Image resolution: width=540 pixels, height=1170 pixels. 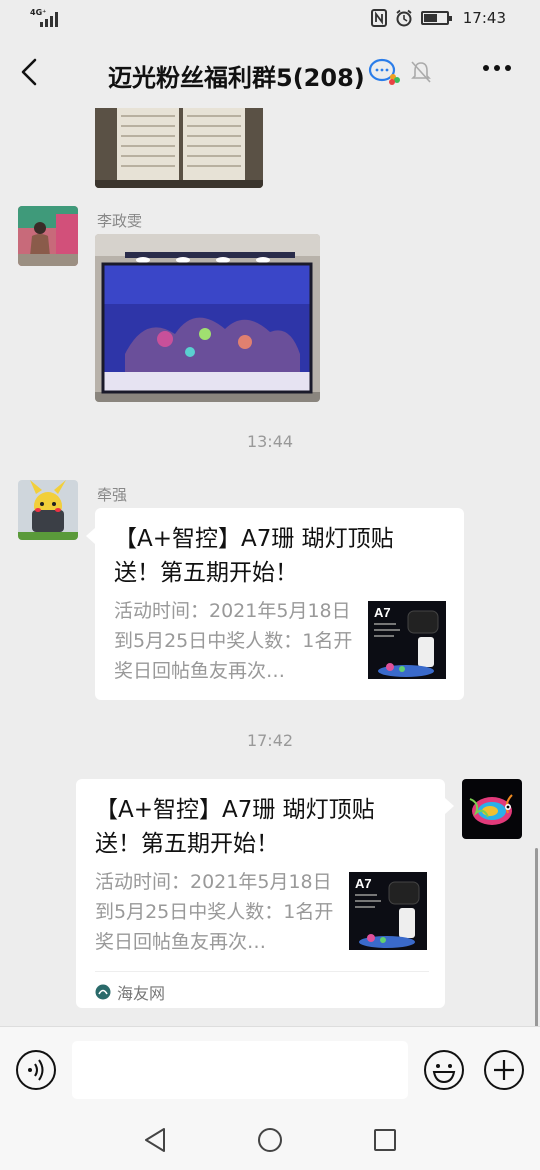 What do you see at coordinates (384, 71) in the screenshot?
I see `enterprise-chat-icon` at bounding box center [384, 71].